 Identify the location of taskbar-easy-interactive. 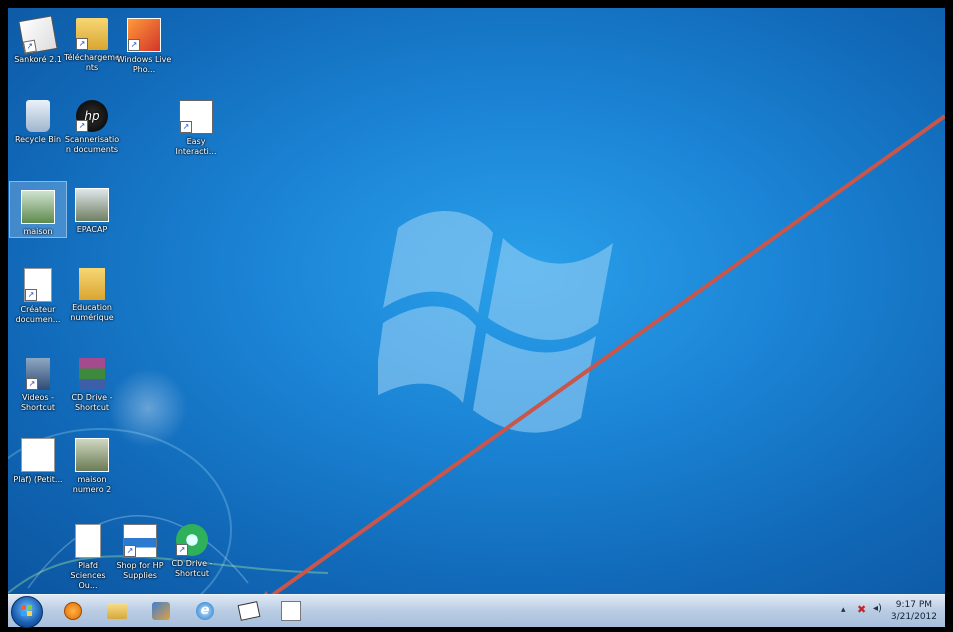
(291, 611).